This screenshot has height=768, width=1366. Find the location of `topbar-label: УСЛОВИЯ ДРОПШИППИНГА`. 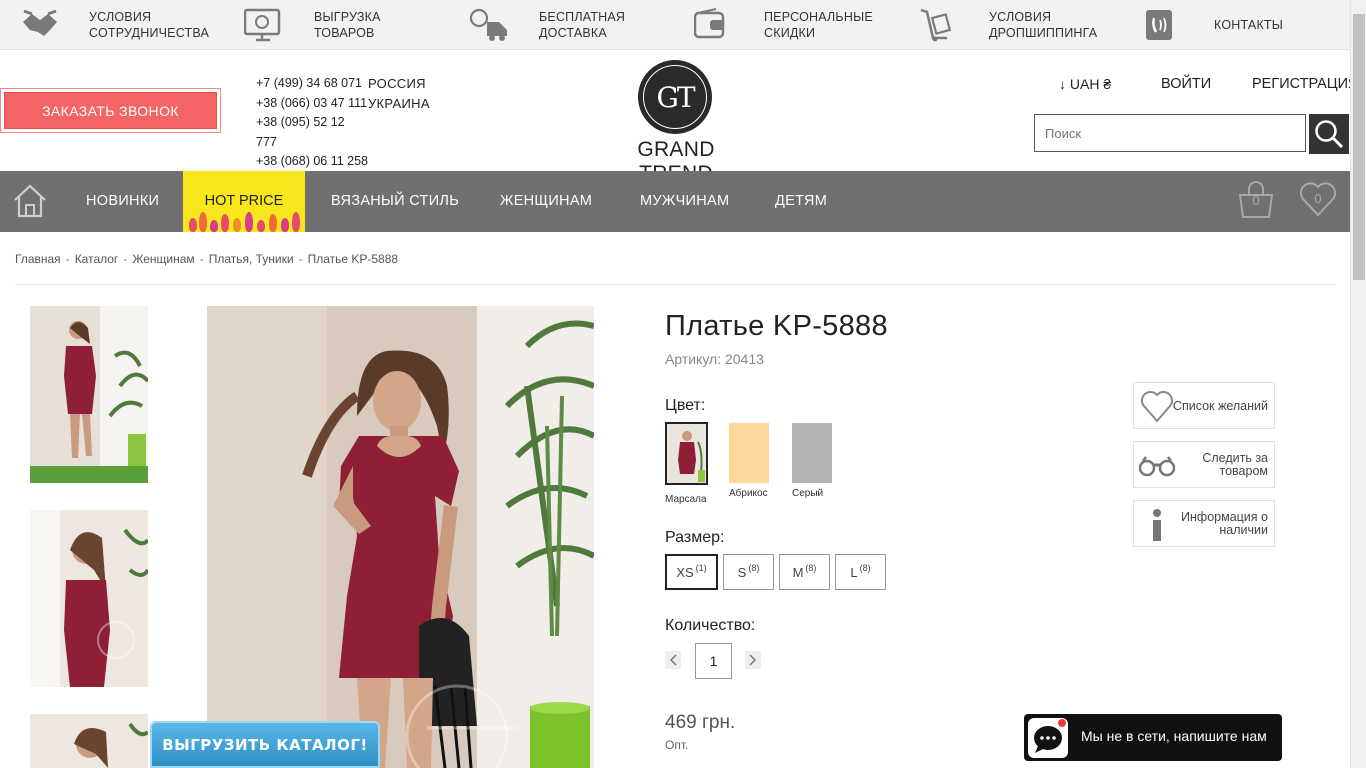

topbar-label: УСЛОВИЯ ДРОПШИППИНГА is located at coordinates (1043, 25).